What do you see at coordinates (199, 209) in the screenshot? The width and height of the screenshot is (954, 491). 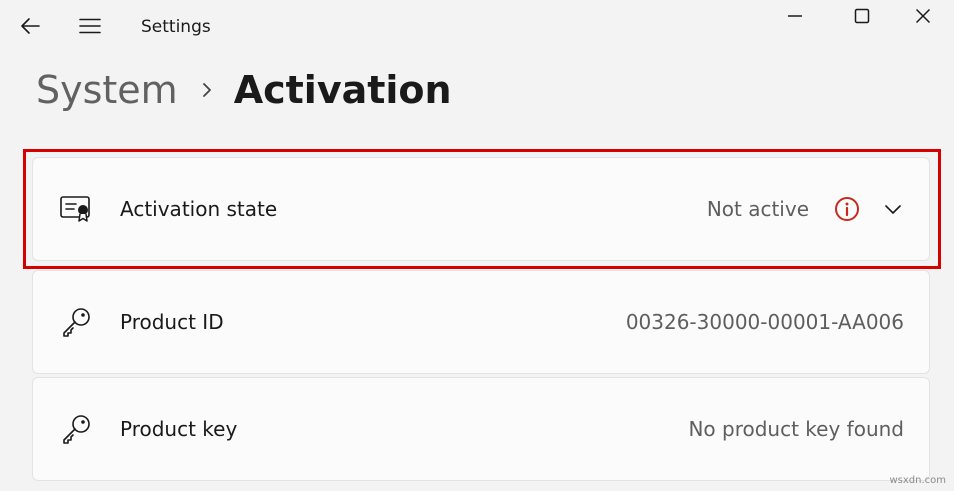 I see `activation-state-label: Activation state` at bounding box center [199, 209].